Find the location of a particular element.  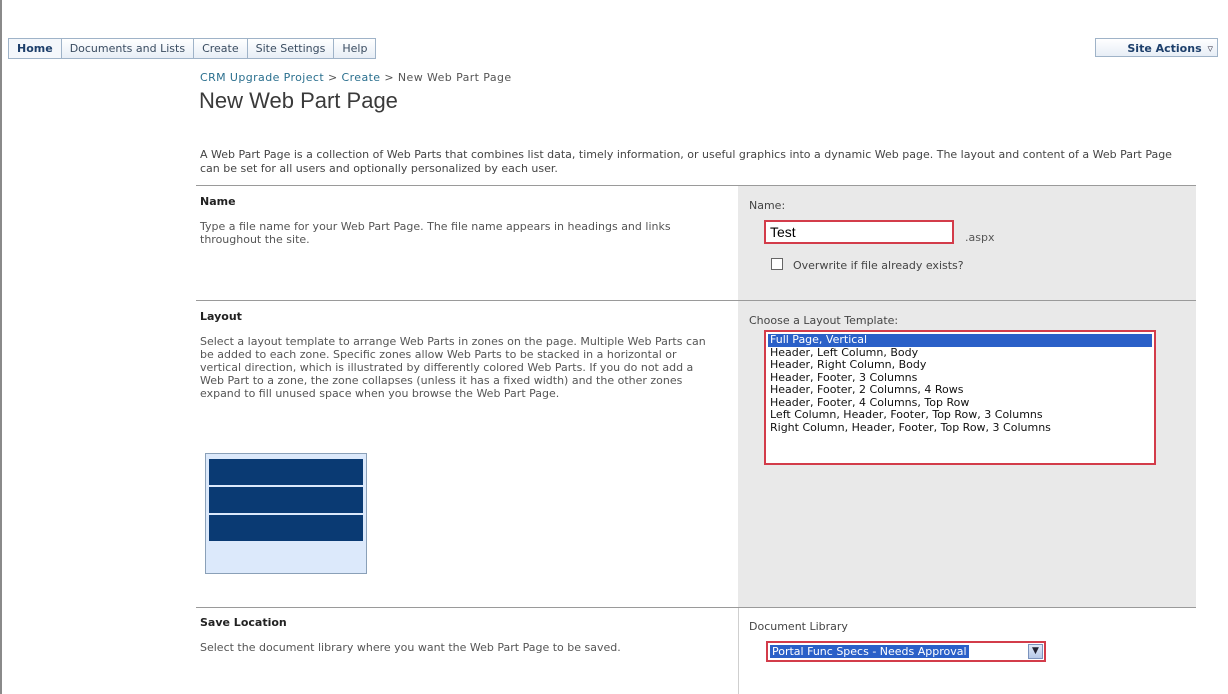

name-field-label: Name: is located at coordinates (767, 205).